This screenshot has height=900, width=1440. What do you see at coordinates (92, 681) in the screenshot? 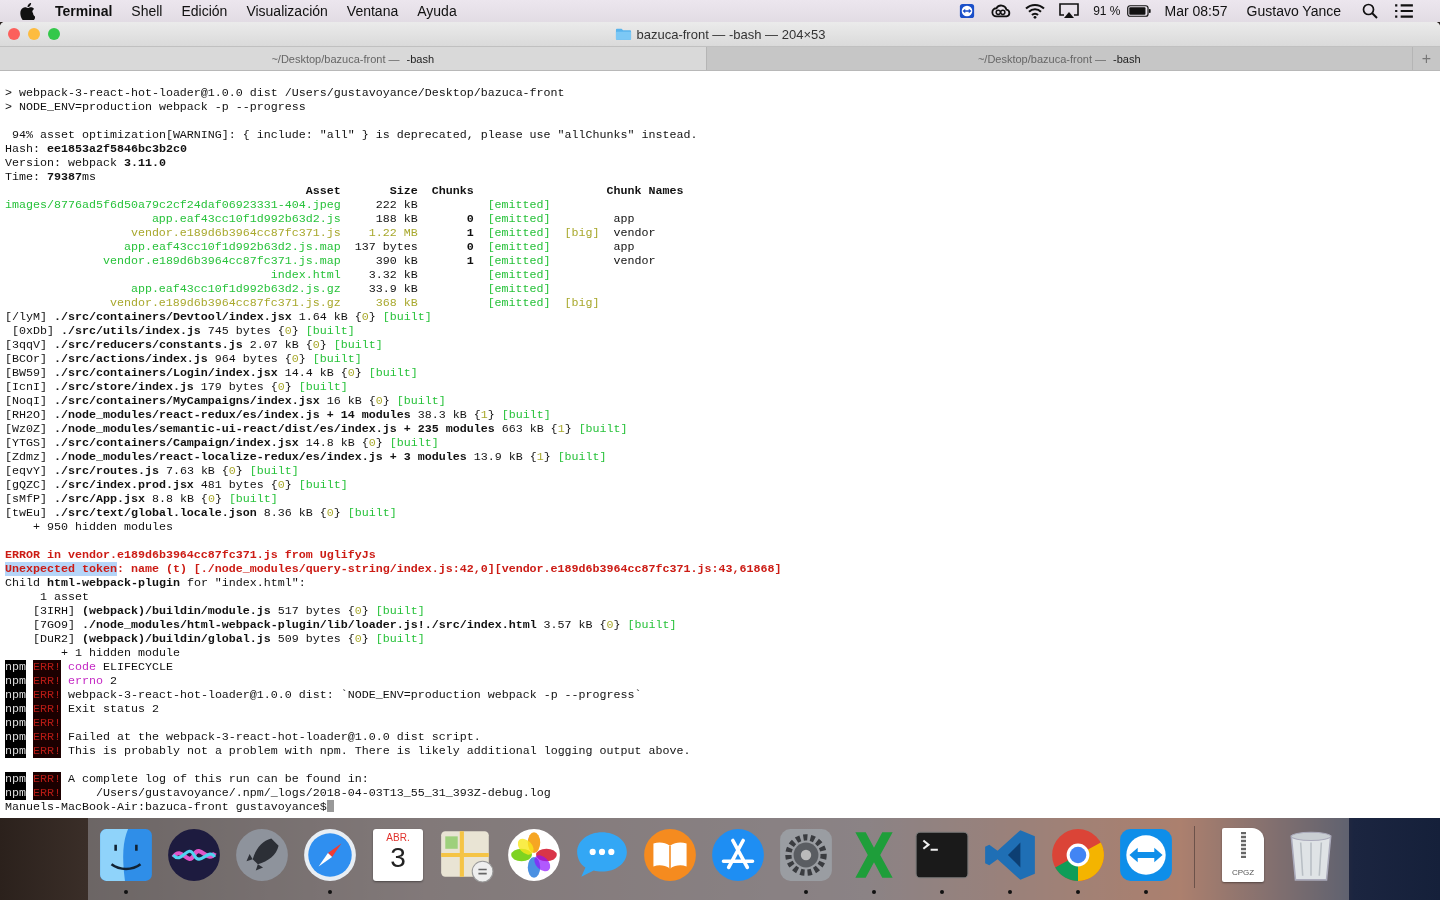
I see `log-text: errno 2` at bounding box center [92, 681].